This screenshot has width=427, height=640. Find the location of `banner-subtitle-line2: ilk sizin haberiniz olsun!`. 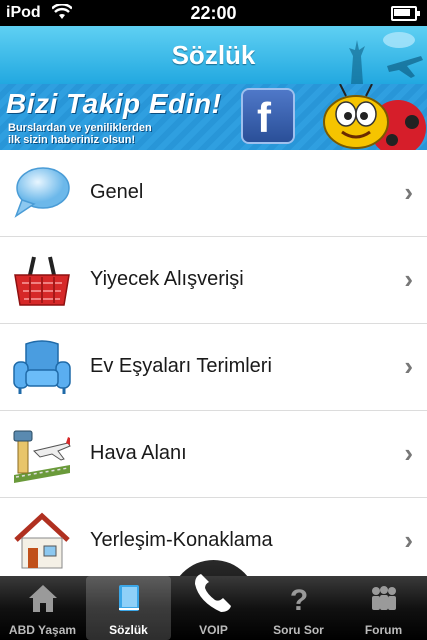

banner-subtitle-line2: ilk sizin haberiniz olsun! is located at coordinates (72, 140).